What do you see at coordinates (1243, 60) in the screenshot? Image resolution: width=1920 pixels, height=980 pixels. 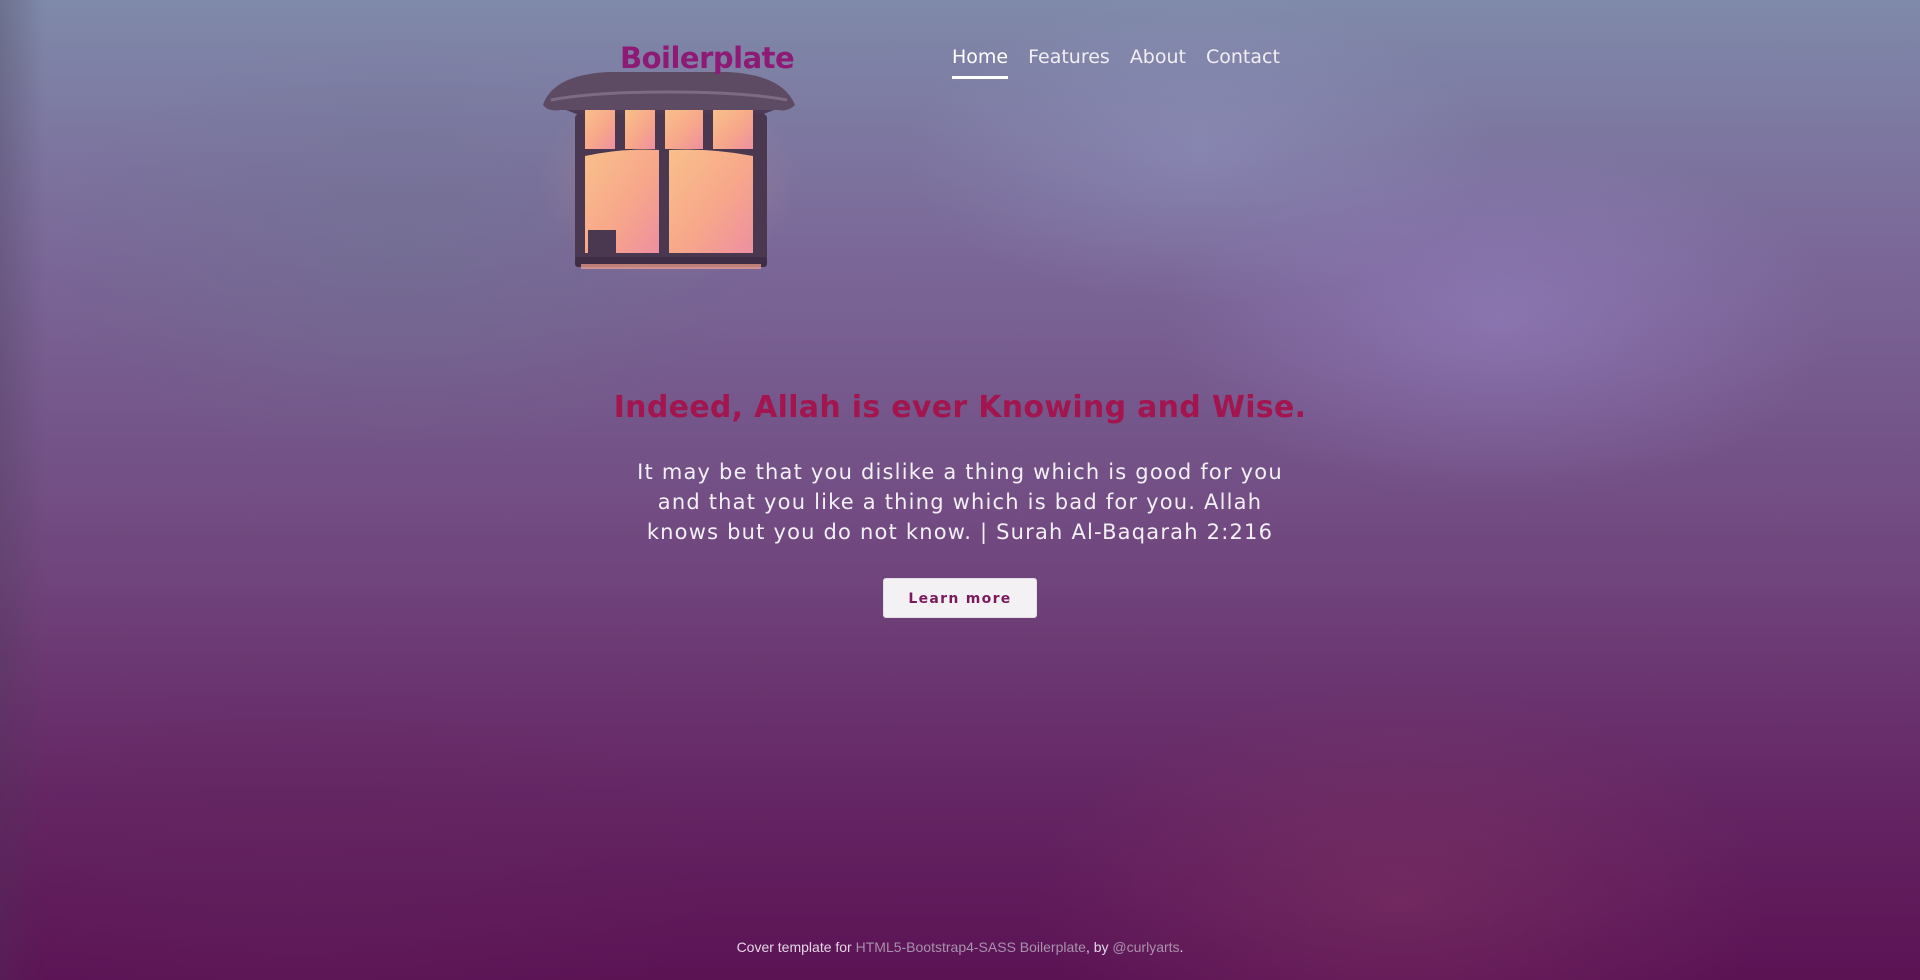 I see `nav-contact: Contact` at bounding box center [1243, 60].